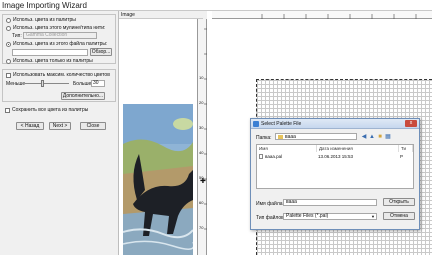 The image size is (432, 255). What do you see at coordinates (358, 148) in the screenshot?
I see `column-date: Дата изменения` at bounding box center [358, 148].